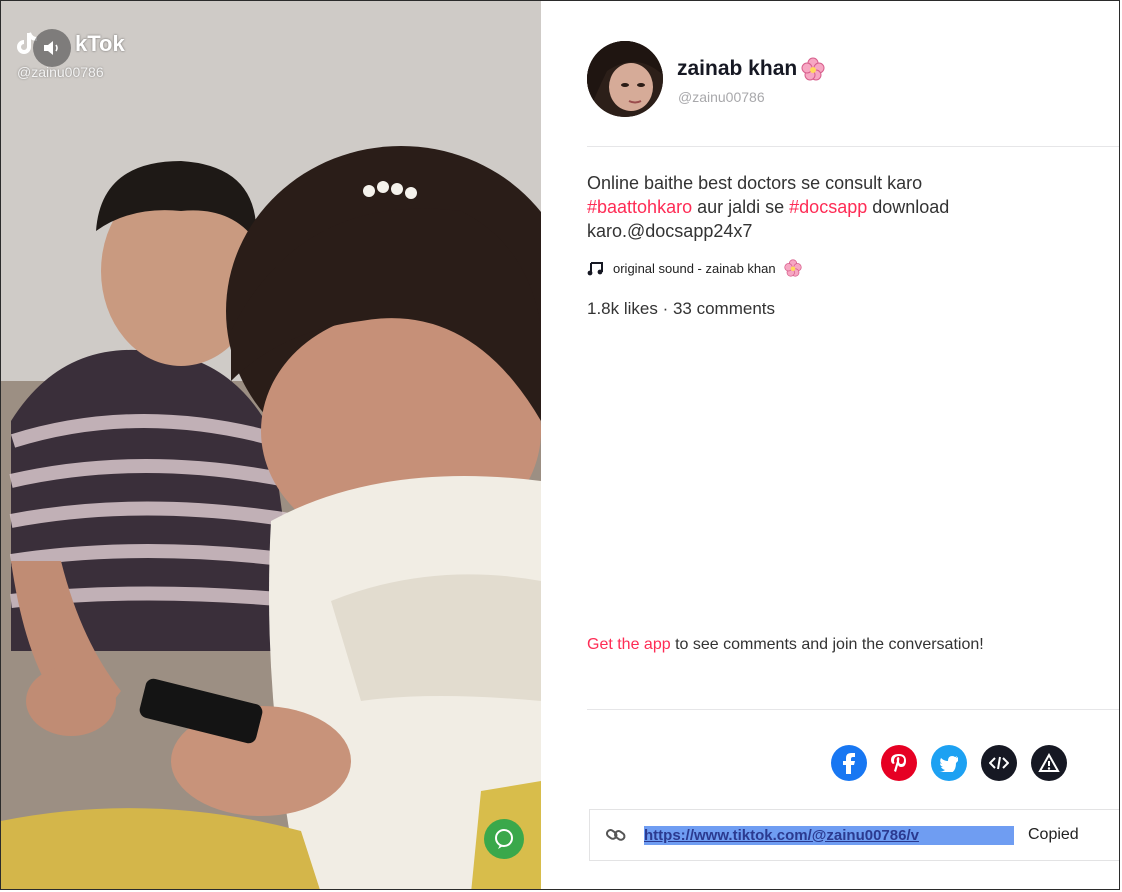 This screenshot has height=892, width=1122. What do you see at coordinates (681, 308) in the screenshot?
I see `engagement-stats: 1.8k likes · 33 comments` at bounding box center [681, 308].